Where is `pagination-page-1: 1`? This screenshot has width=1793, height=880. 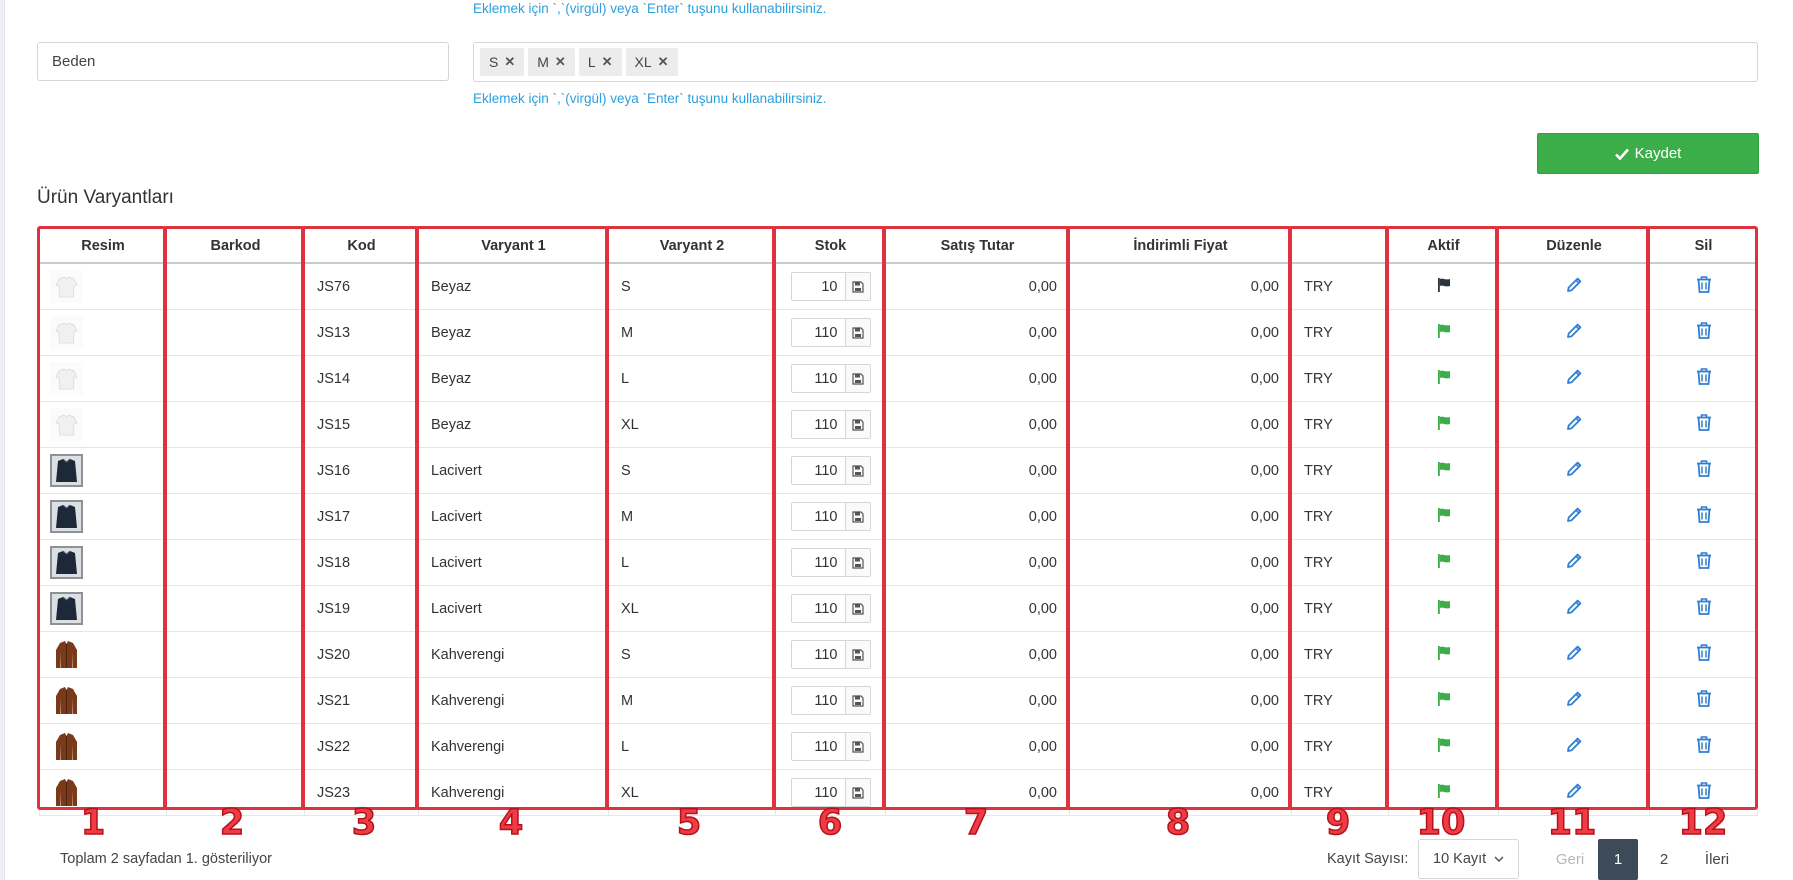
pagination-page-1: 1 is located at coordinates (1618, 859).